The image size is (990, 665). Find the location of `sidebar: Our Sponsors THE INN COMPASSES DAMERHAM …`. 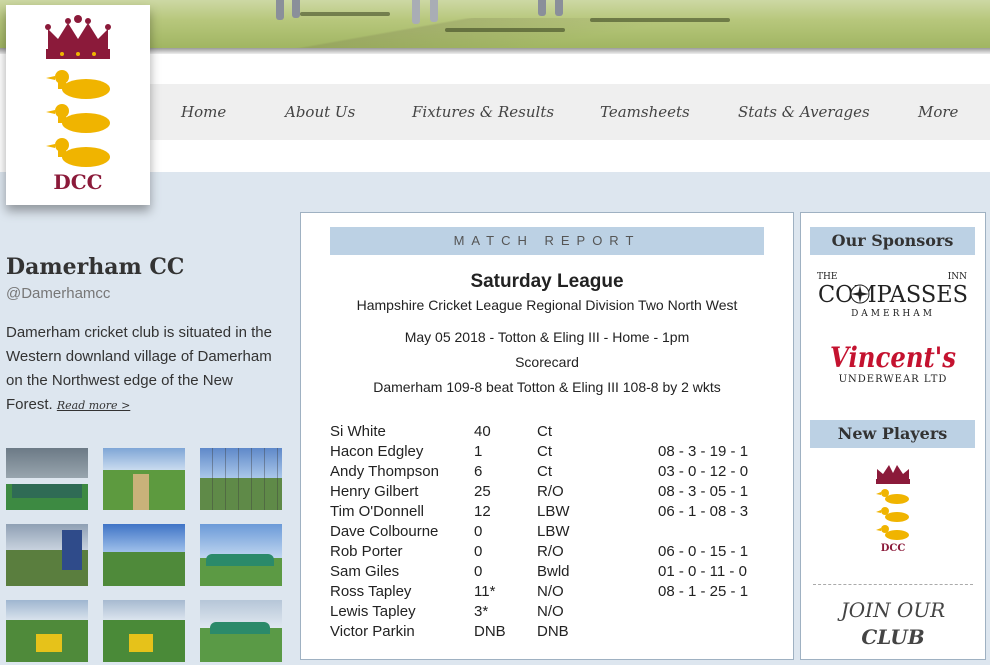

sidebar: Our Sponsors THE INN COMPASSES DAMERHAM … is located at coordinates (893, 436).